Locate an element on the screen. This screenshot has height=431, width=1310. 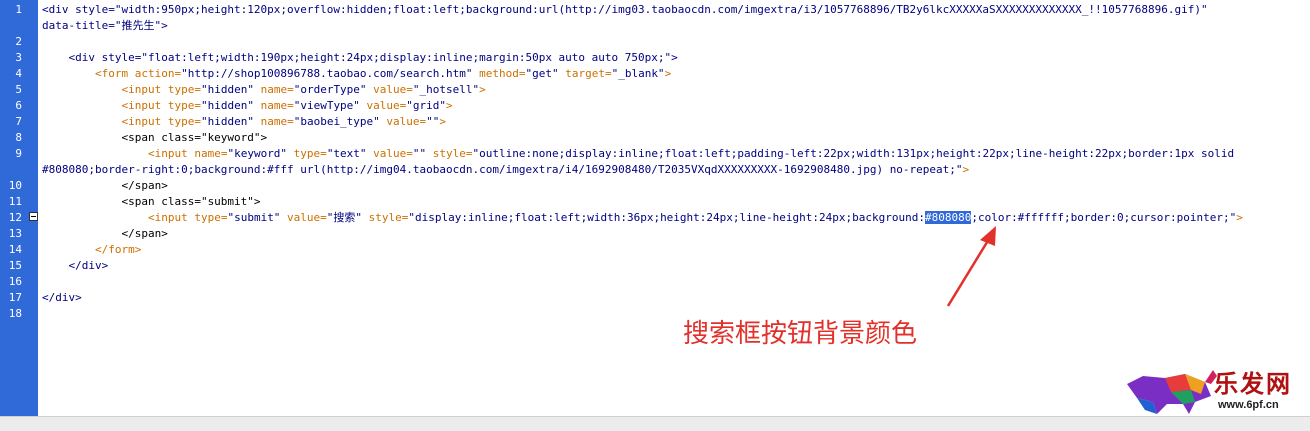
annotation-label: 搜索框按钮背景颜色 is located at coordinates (800, 334).